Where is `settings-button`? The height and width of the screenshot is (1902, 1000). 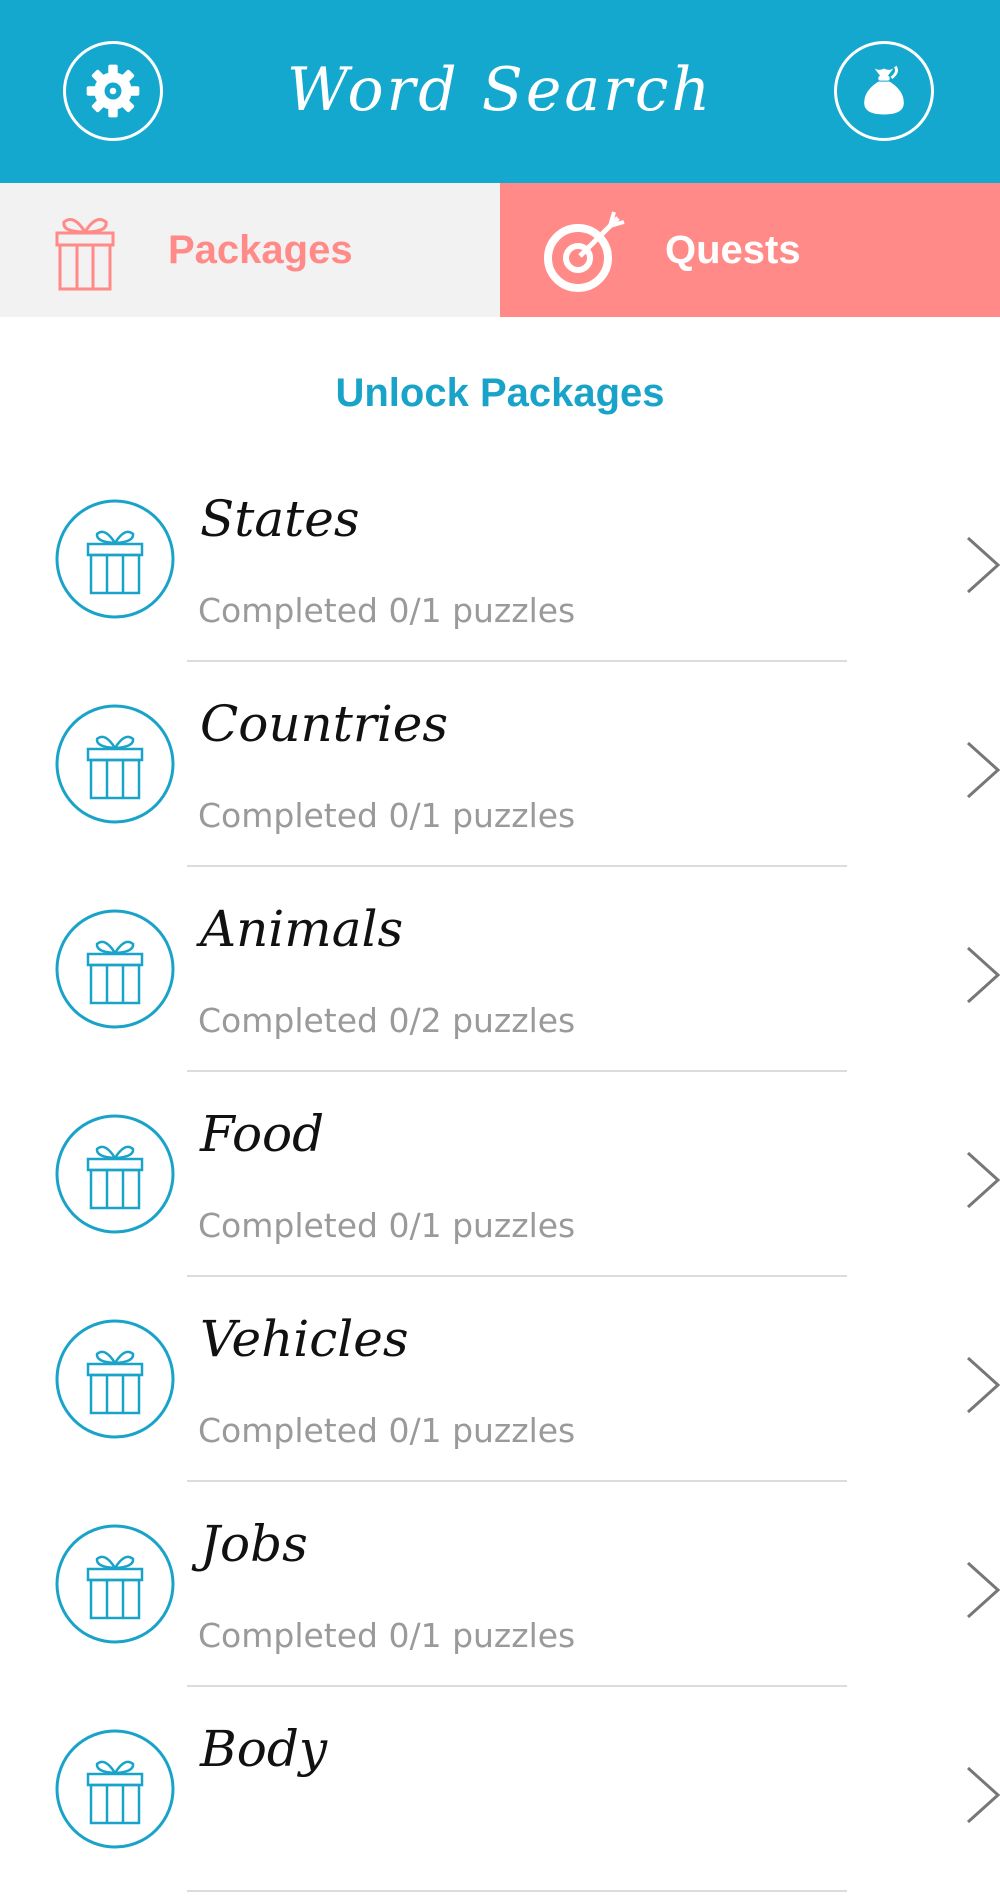 settings-button is located at coordinates (113, 91).